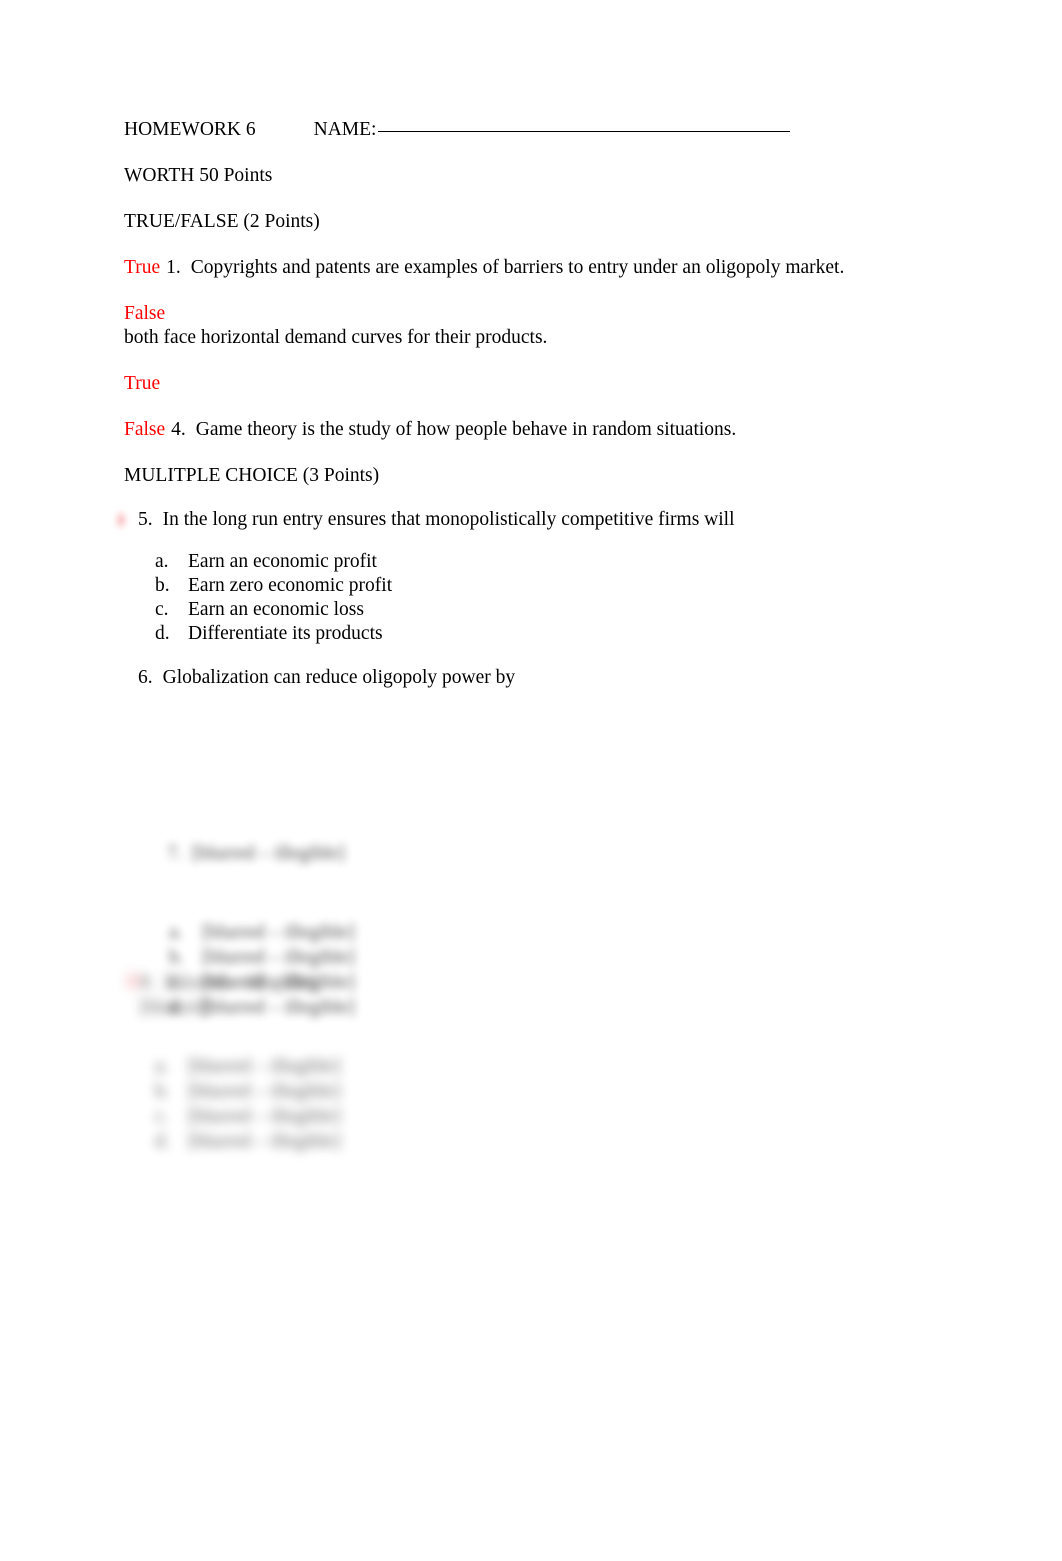 This screenshot has width=1062, height=1561. Describe the element at coordinates (147, 982) in the screenshot. I see `question-number-8: 8.` at that location.